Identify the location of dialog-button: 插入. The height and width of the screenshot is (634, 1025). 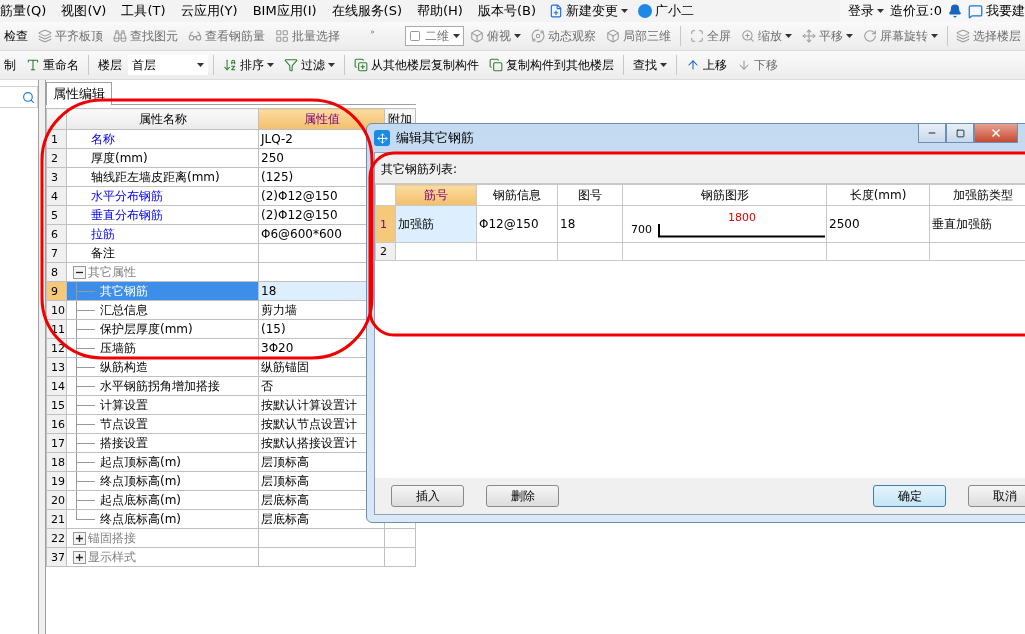
(427, 496).